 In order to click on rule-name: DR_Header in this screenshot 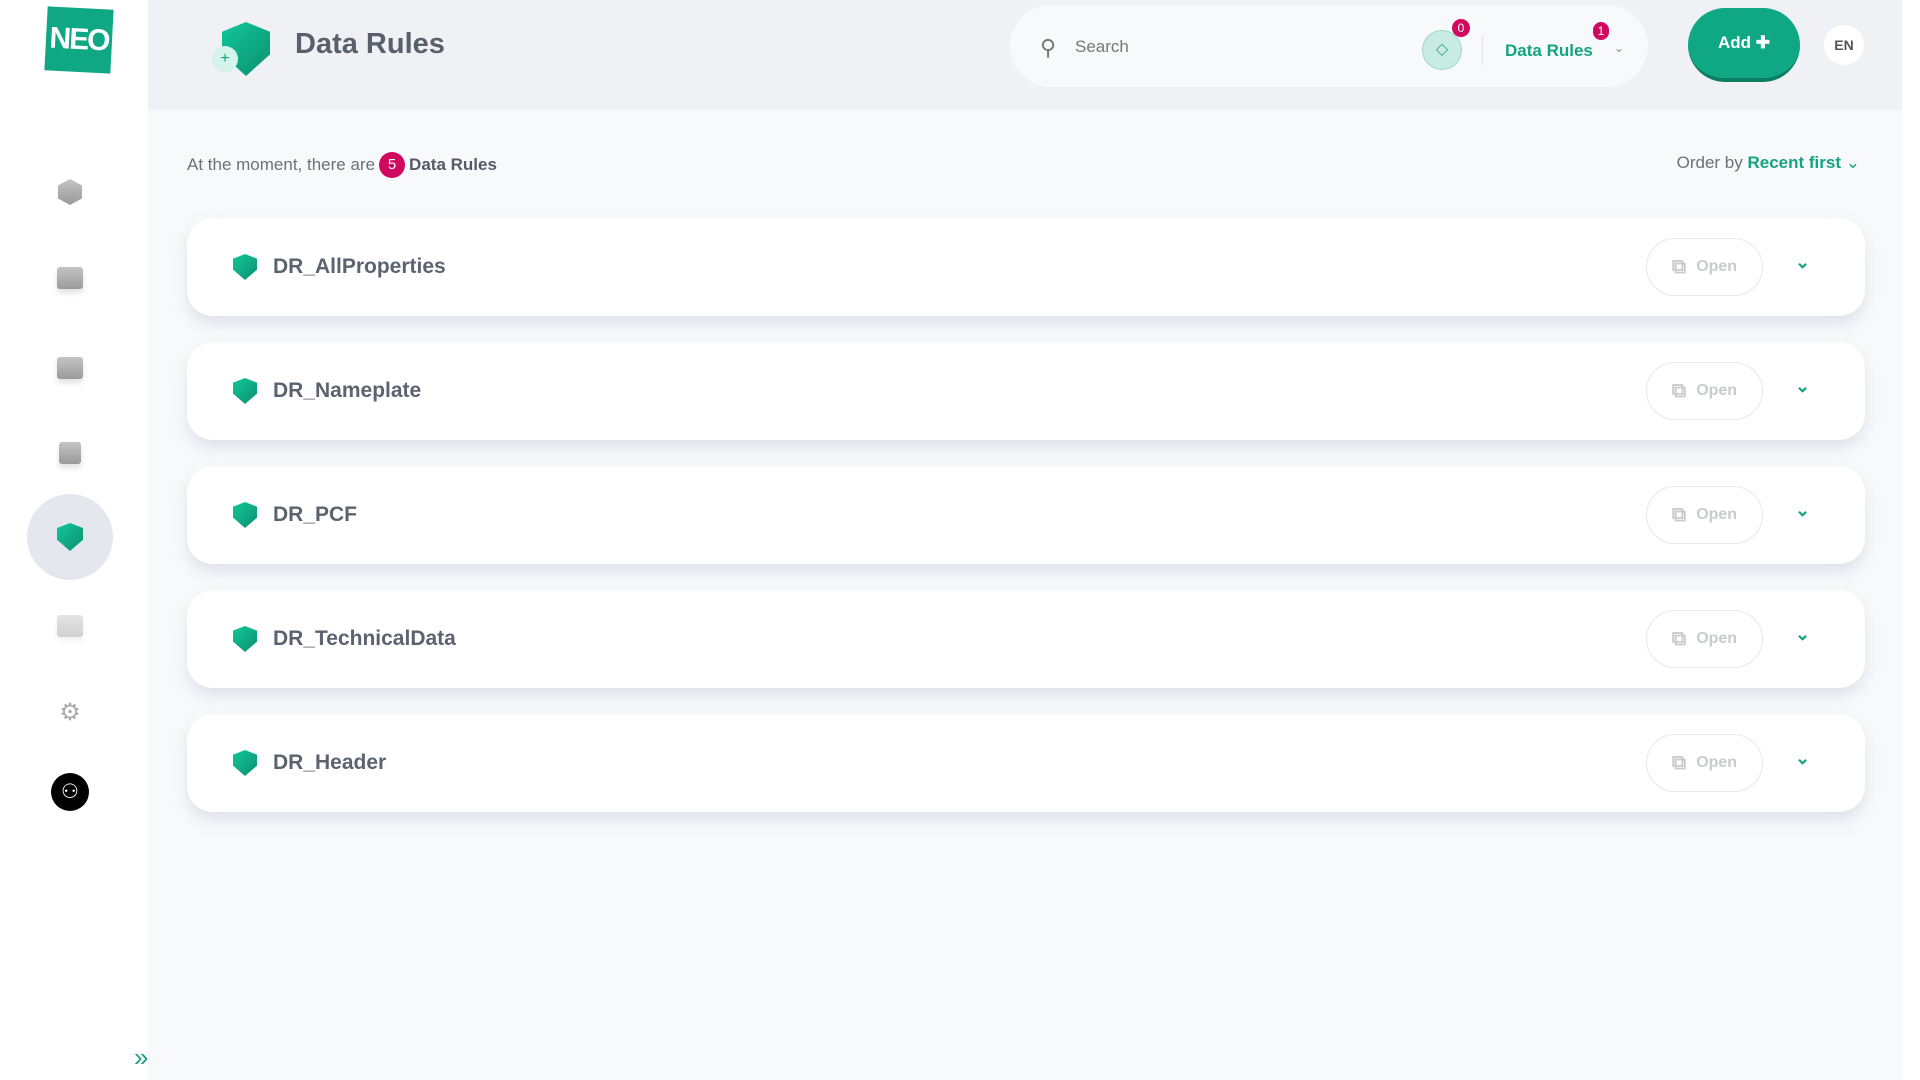, I will do `click(329, 763)`.